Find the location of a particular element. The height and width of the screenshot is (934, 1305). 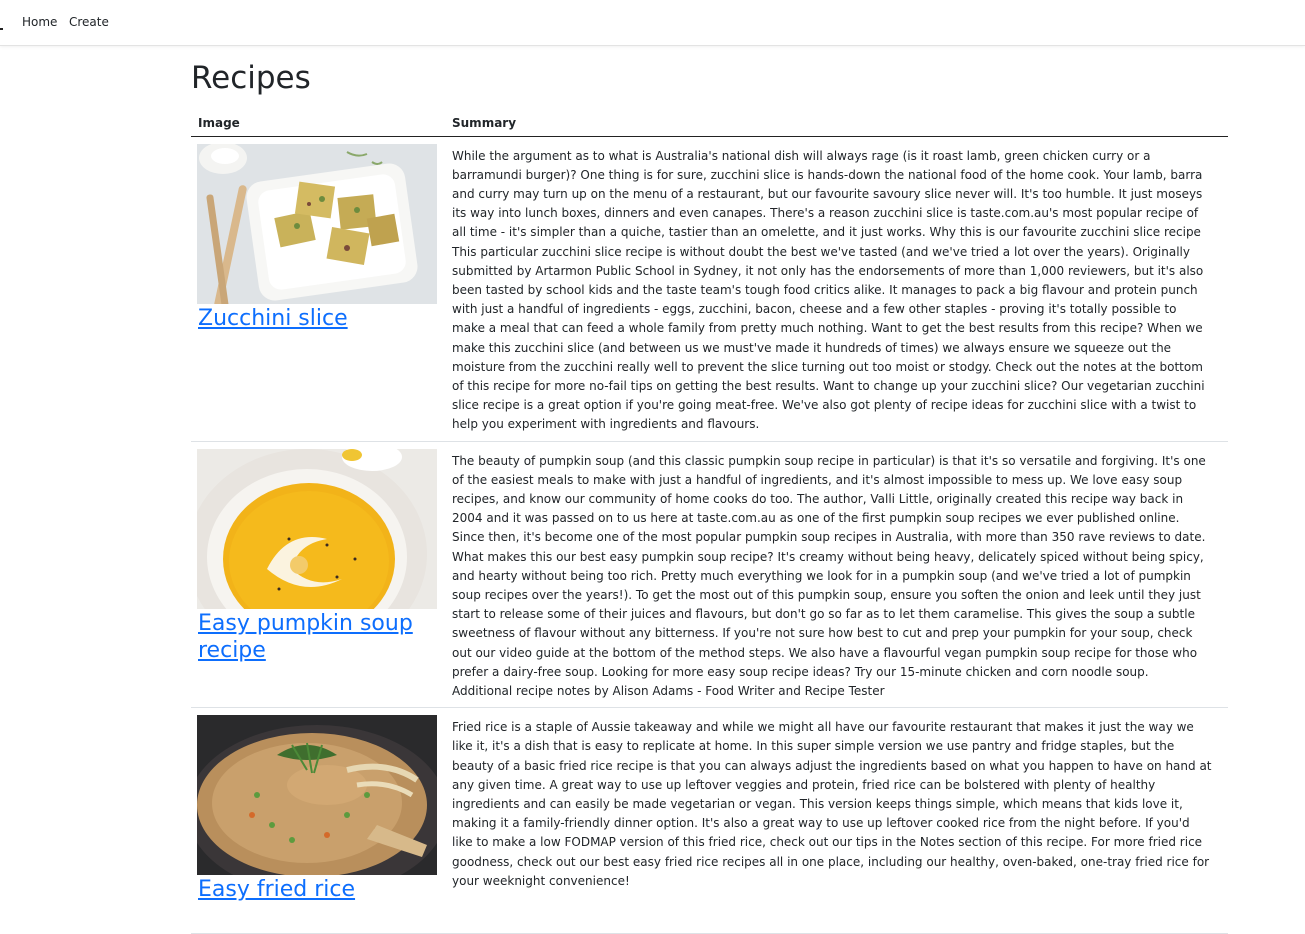

zucchini-slice-photo is located at coordinates (317, 223).